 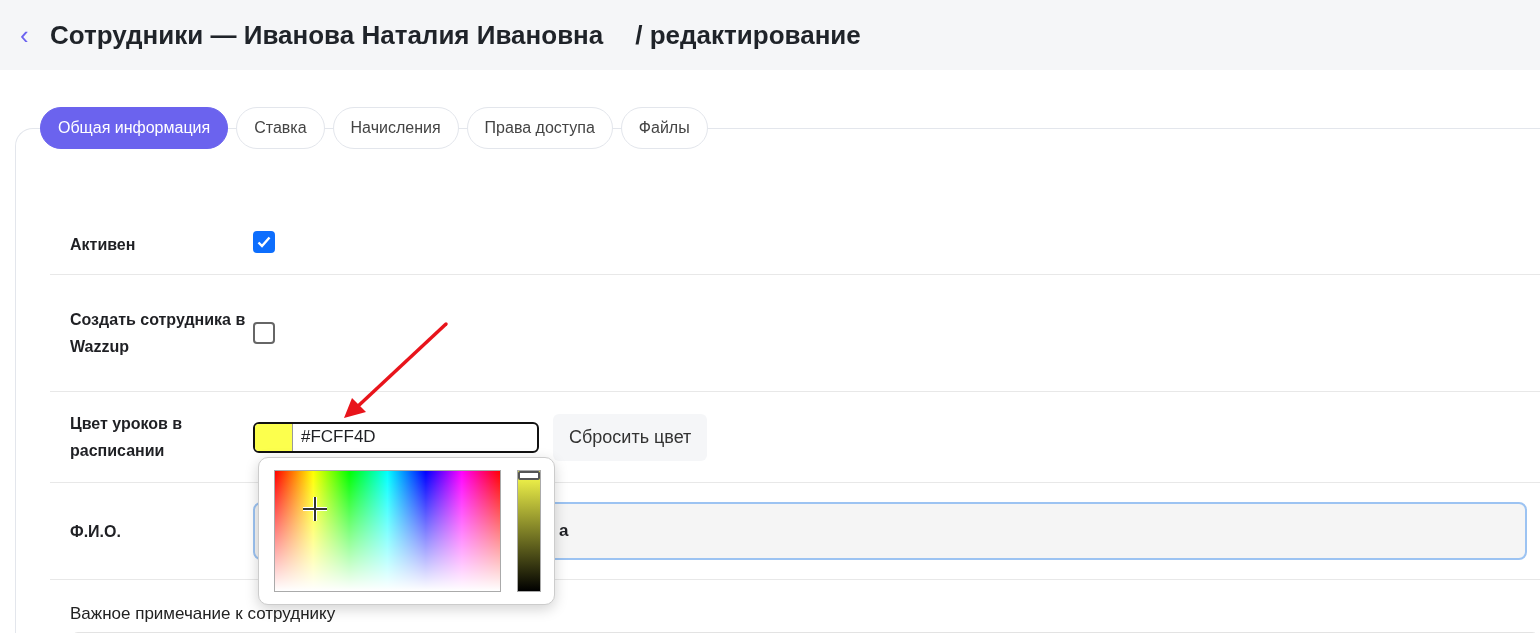 I want to click on color-gradient, so click(x=387, y=531).